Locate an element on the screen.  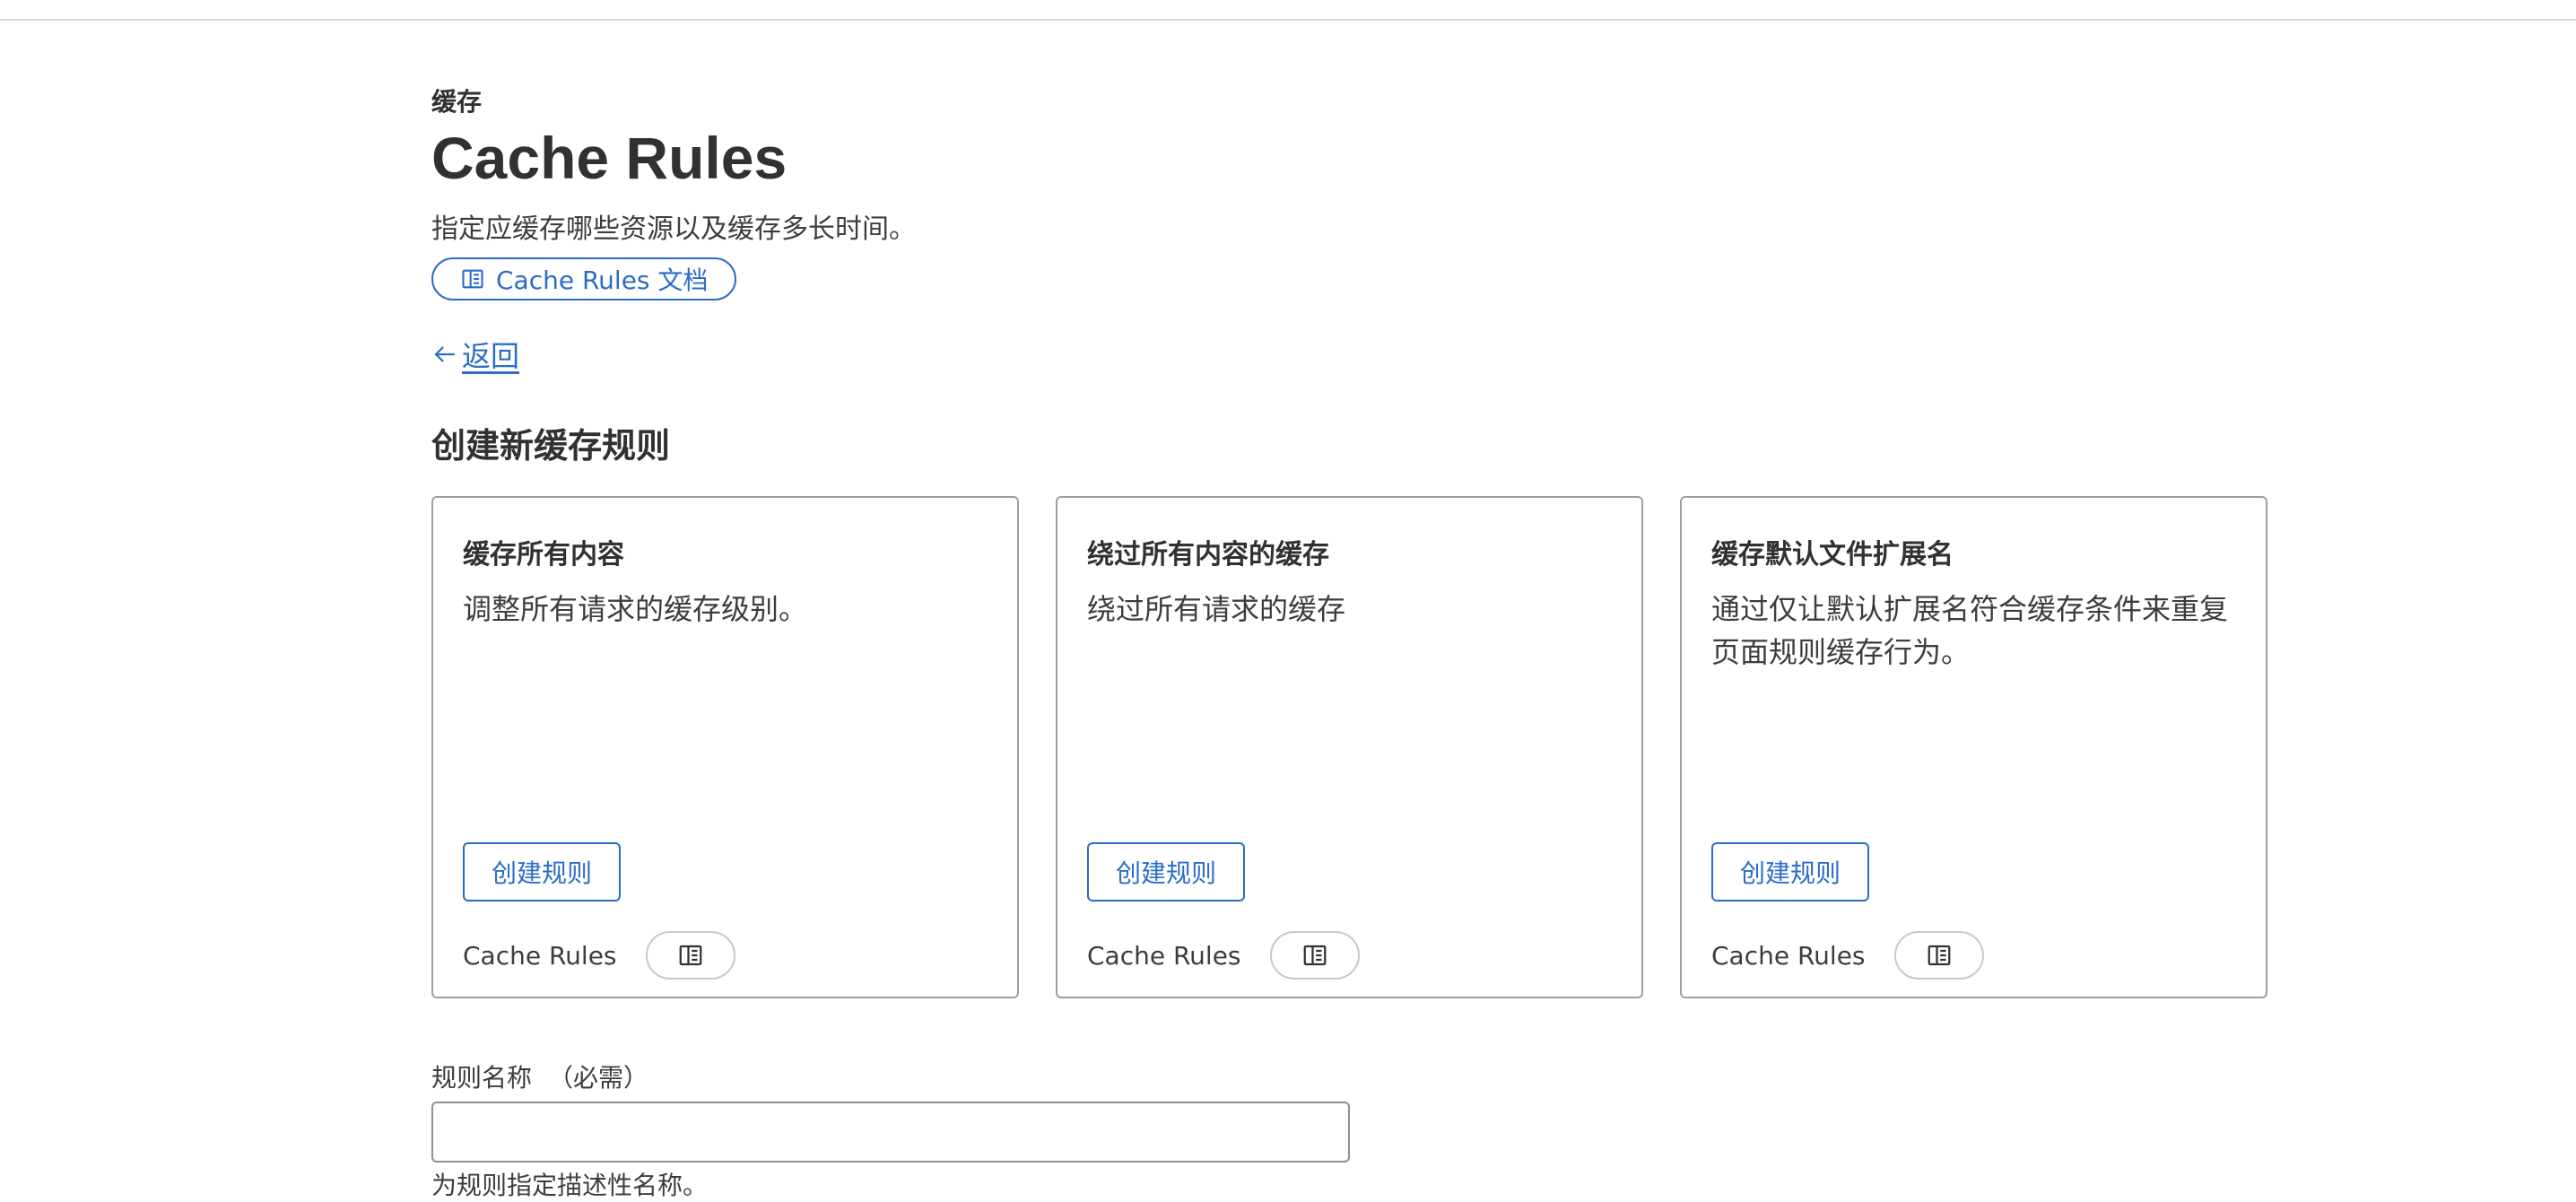
back-link: 返回 is located at coordinates (475, 354).